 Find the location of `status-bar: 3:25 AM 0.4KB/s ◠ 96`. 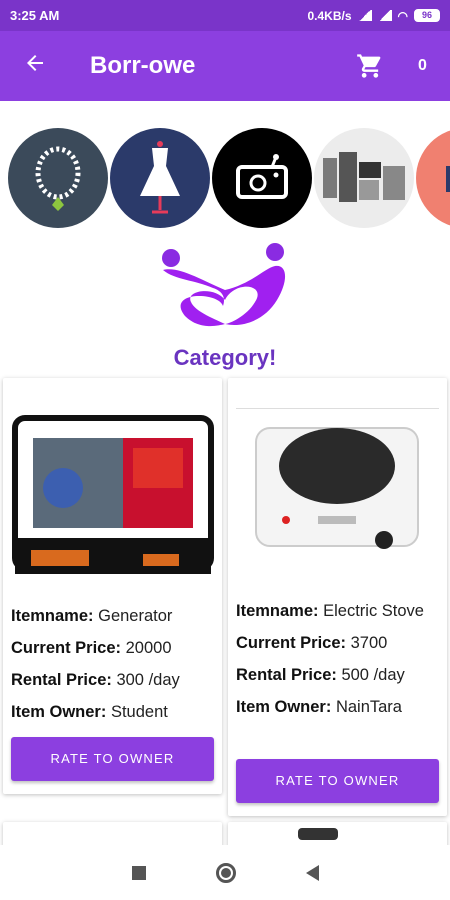

status-bar: 3:25 AM 0.4KB/s ◠ 96 is located at coordinates (225, 15).